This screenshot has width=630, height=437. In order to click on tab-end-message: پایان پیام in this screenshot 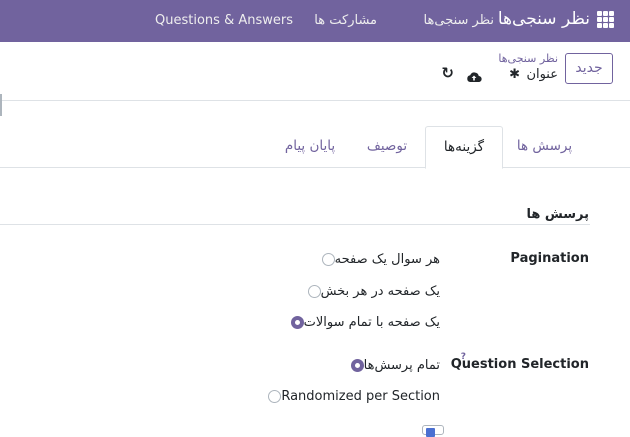, I will do `click(310, 147)`.